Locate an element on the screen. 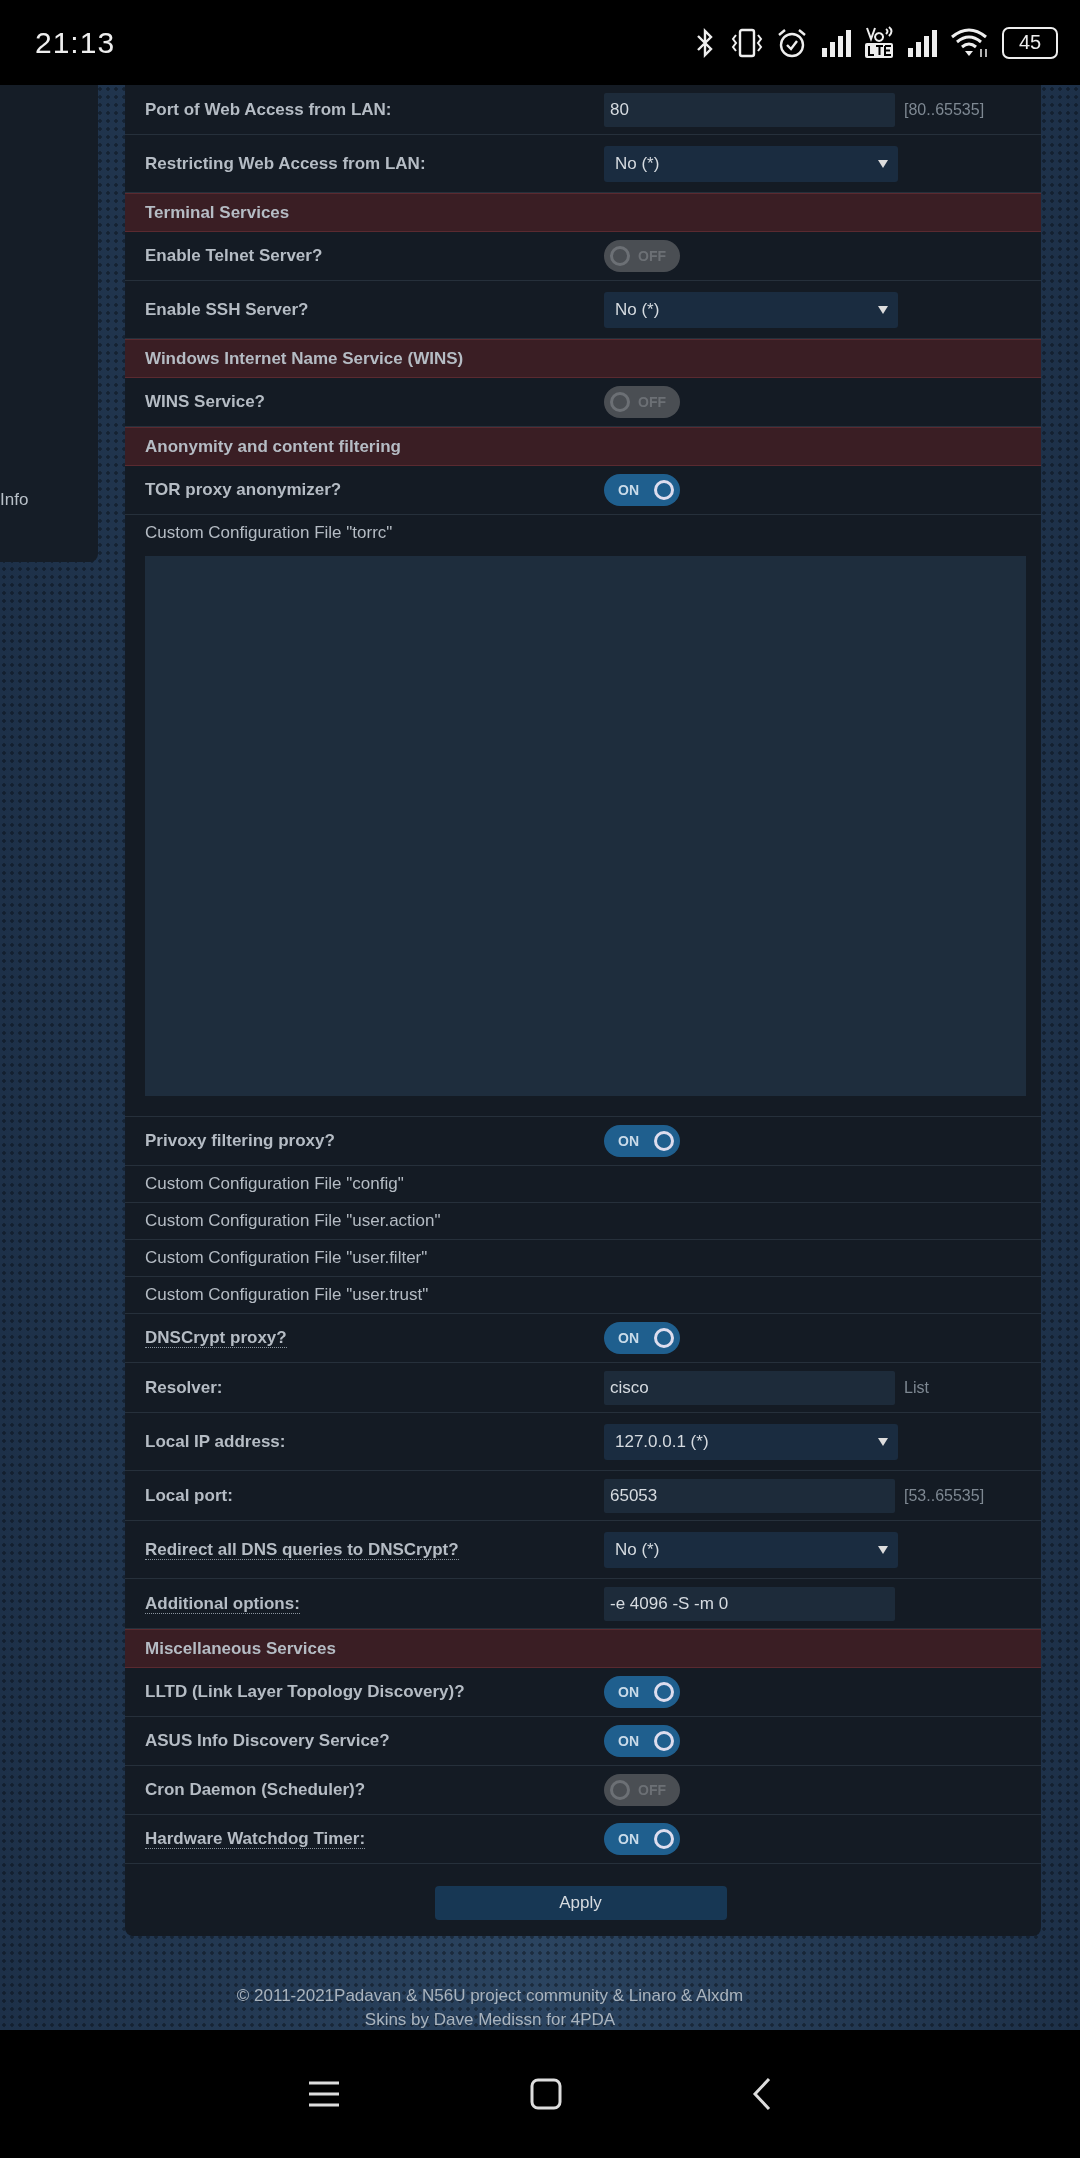 This screenshot has width=1080, height=2158. setting-label: Custom Configuration File "config" is located at coordinates (274, 1184).